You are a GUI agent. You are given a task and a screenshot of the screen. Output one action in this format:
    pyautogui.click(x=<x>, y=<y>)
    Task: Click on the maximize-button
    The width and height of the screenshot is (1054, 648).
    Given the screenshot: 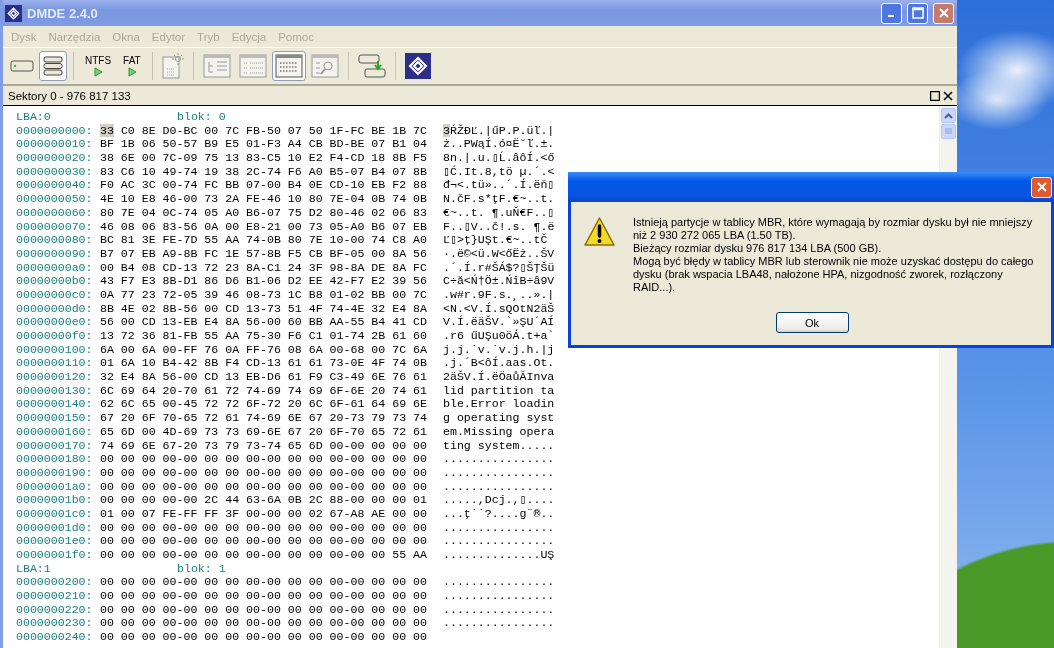 What is the action you would take?
    pyautogui.click(x=917, y=13)
    